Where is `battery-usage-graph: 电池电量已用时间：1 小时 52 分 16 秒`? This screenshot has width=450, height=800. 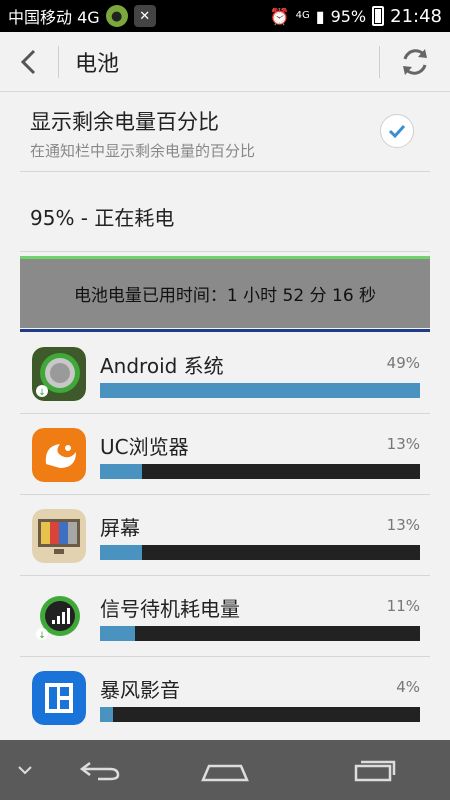
battery-usage-graph: 电池电量已用时间：1 小时 52 分 16 秒 is located at coordinates (225, 292).